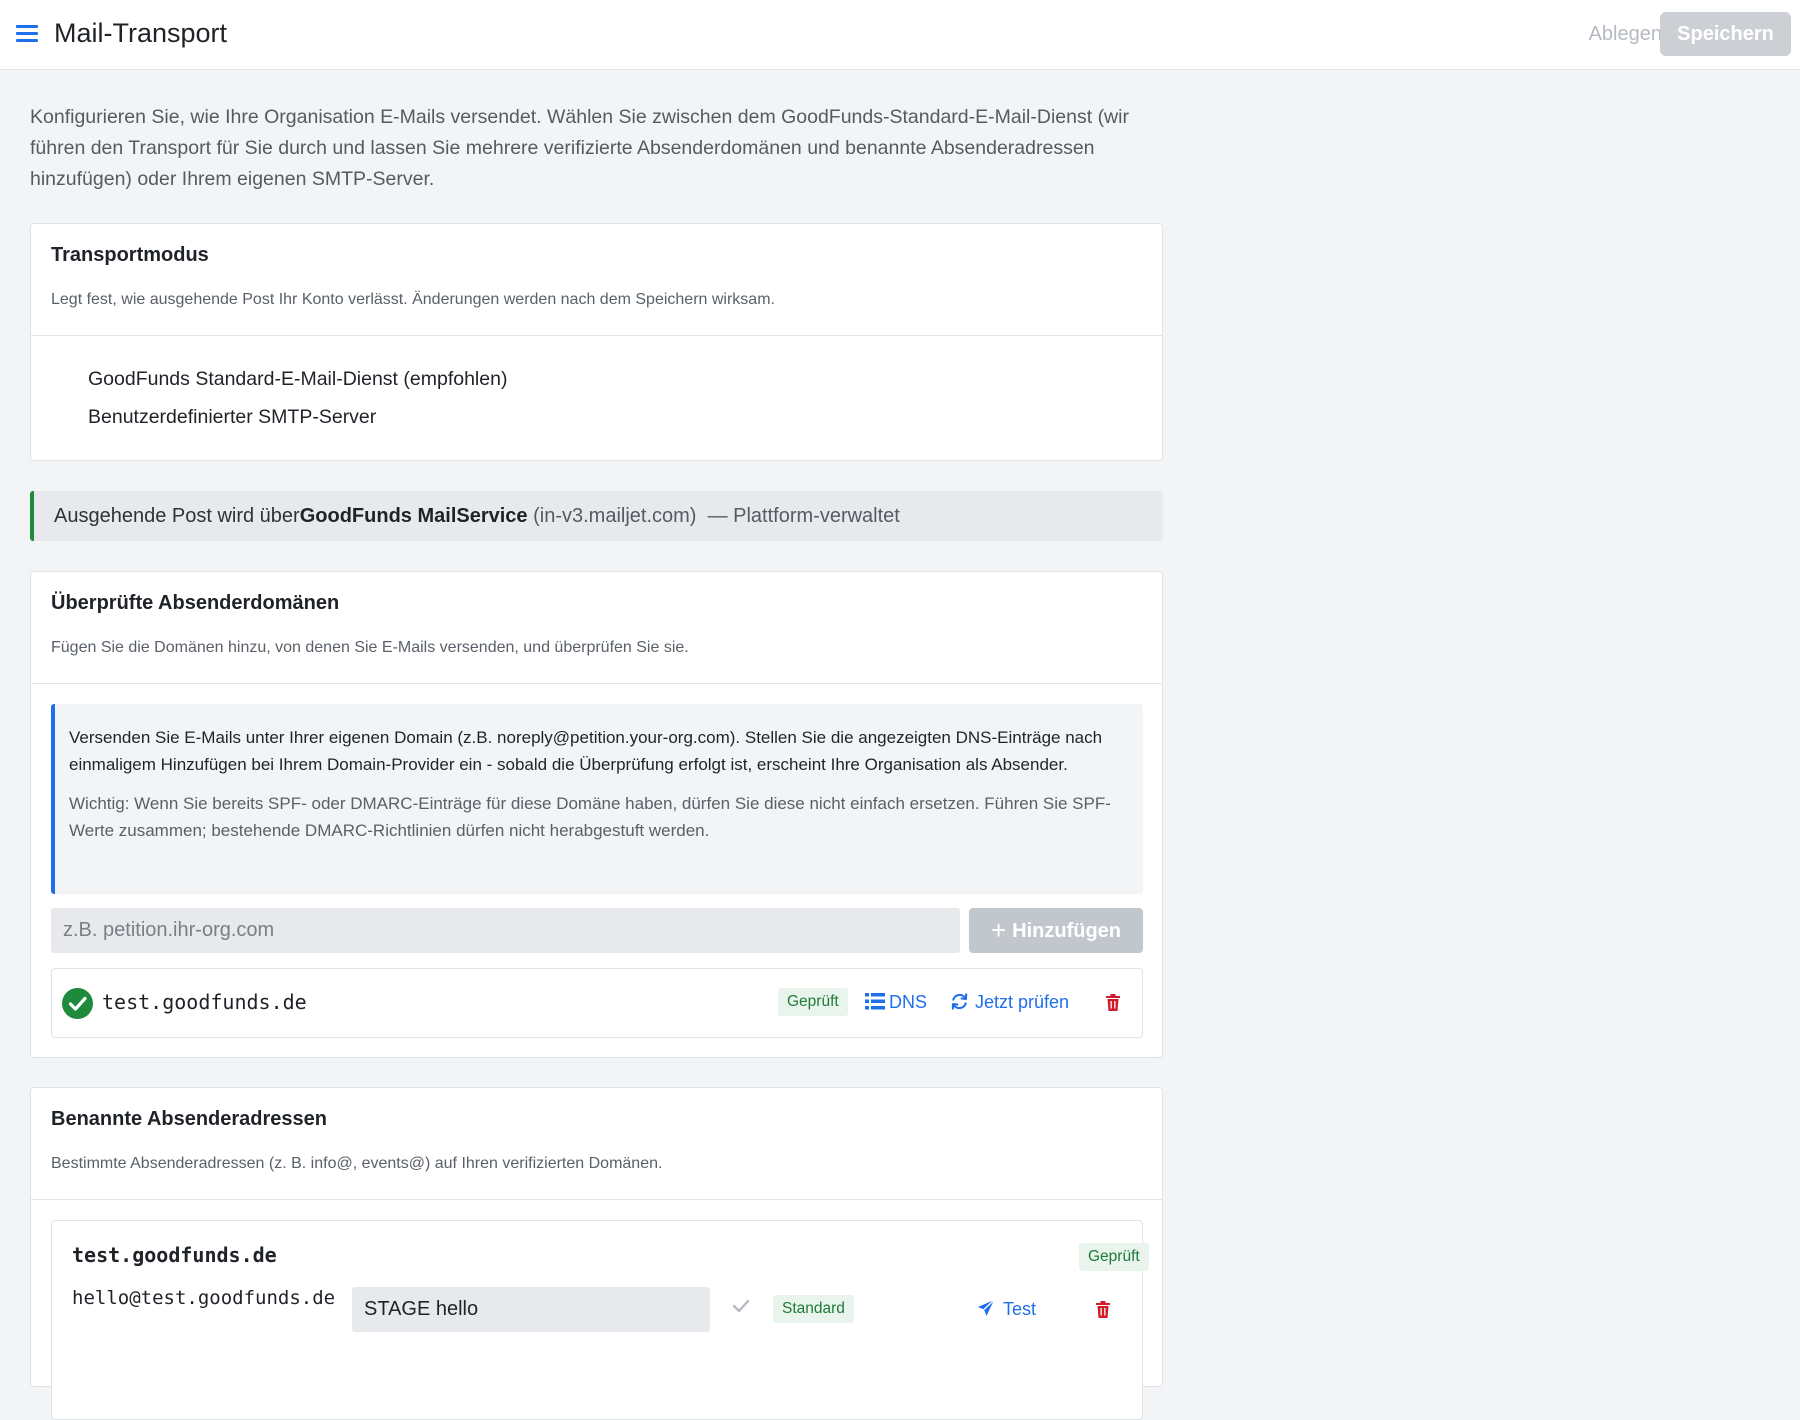 The height and width of the screenshot is (1420, 1800). What do you see at coordinates (741, 1308) in the screenshot?
I see `default-check-icon` at bounding box center [741, 1308].